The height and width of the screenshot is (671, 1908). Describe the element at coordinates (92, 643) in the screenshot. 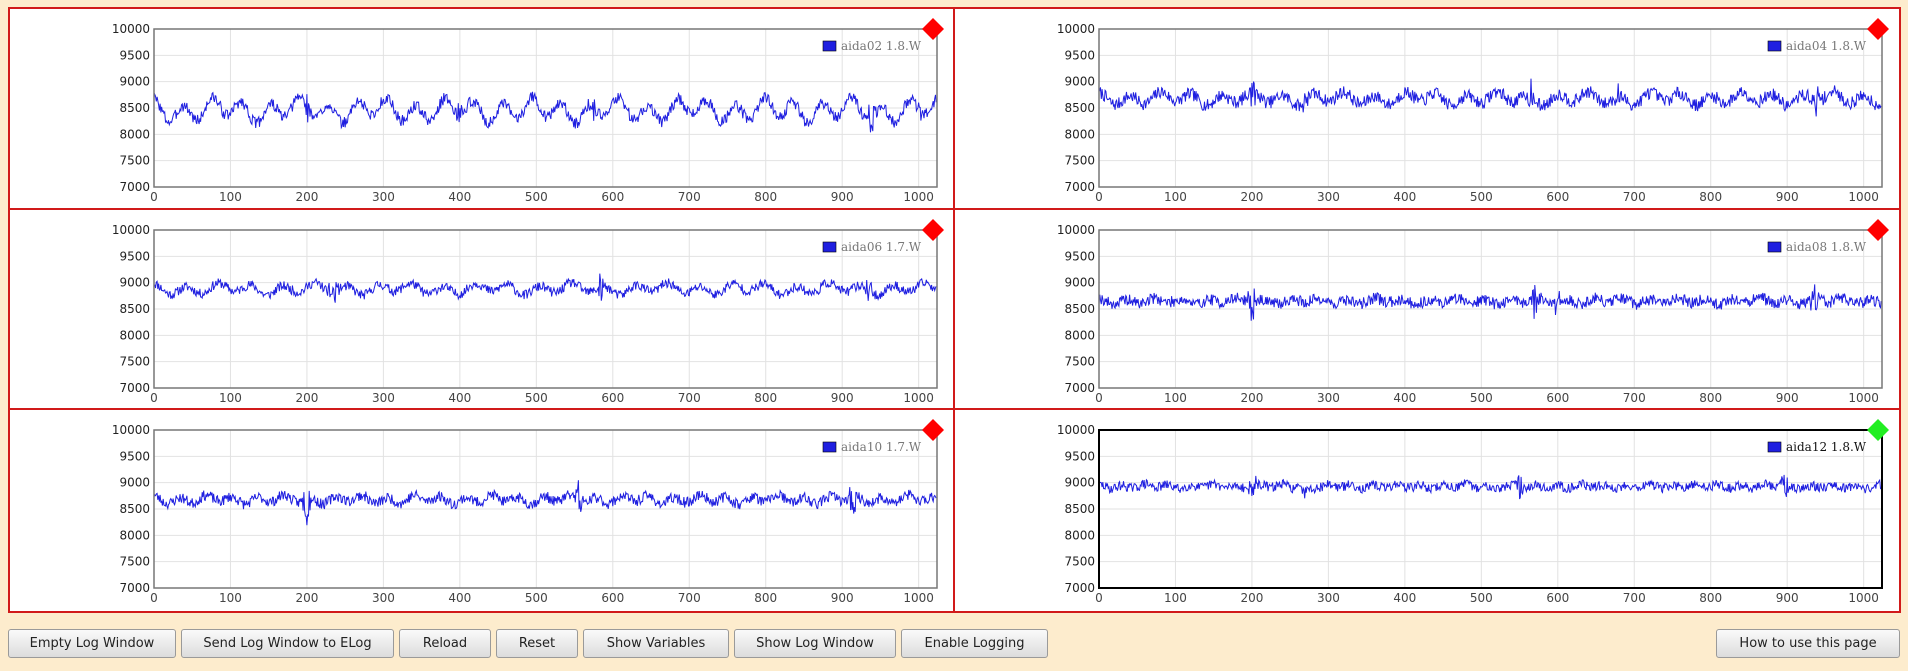

I see `empty-log-window-button: Empty Log Window` at that location.